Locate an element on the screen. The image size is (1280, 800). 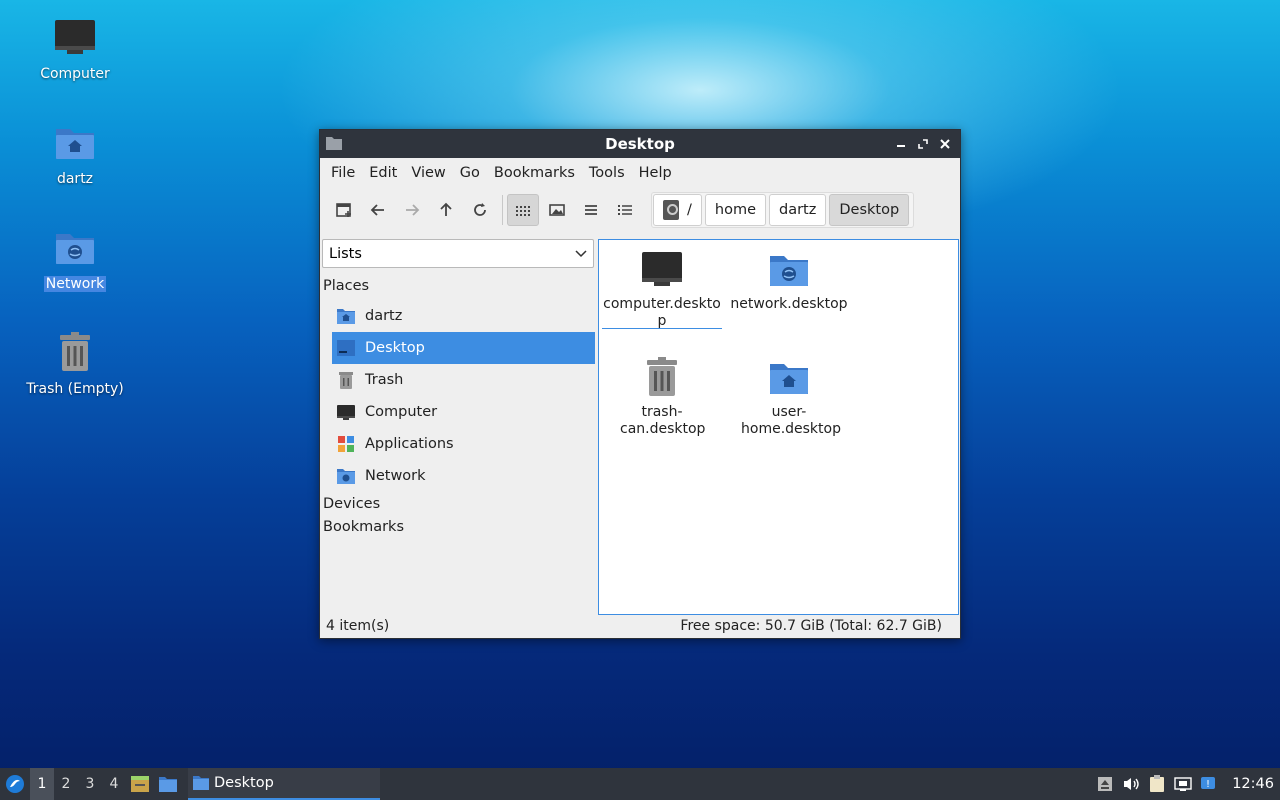
file-item-user-home: user-home.desktop is located at coordinates (789, 397).